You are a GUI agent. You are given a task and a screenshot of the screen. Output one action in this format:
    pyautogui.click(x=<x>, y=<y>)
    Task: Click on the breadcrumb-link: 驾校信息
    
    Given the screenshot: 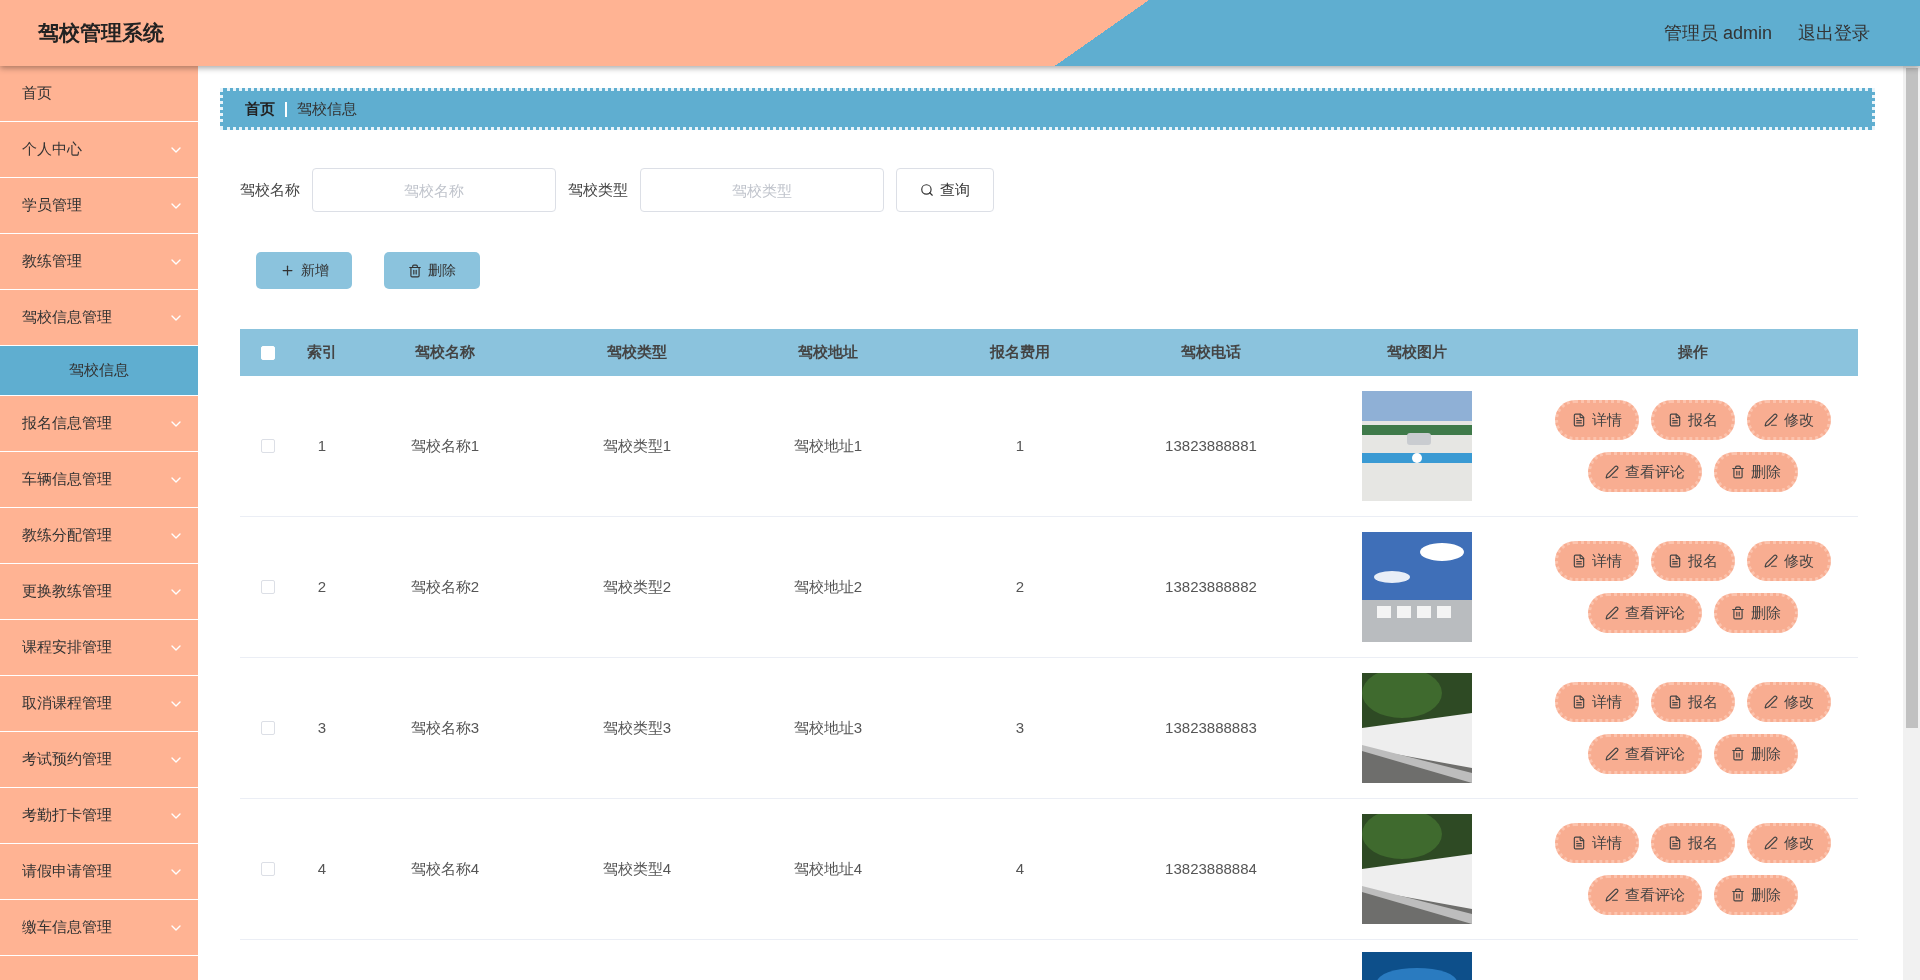 What is the action you would take?
    pyautogui.click(x=327, y=109)
    